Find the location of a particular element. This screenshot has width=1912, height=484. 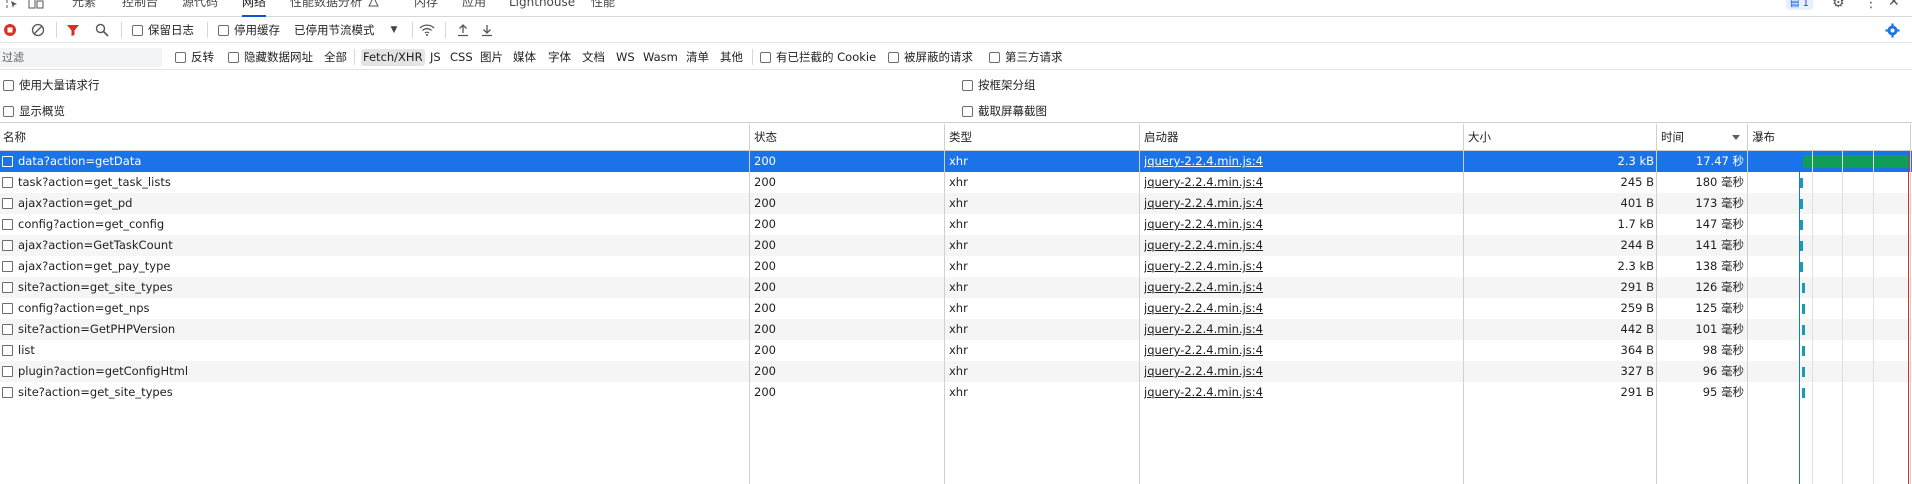

column-header-time: 时间 is located at coordinates (1671, 137).